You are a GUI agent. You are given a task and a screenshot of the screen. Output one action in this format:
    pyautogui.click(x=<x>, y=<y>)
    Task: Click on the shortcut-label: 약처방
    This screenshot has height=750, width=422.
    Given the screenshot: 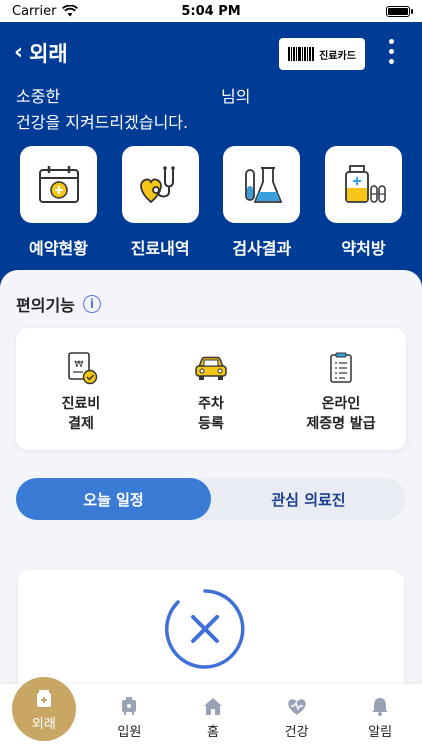 What is the action you would take?
    pyautogui.click(x=363, y=248)
    